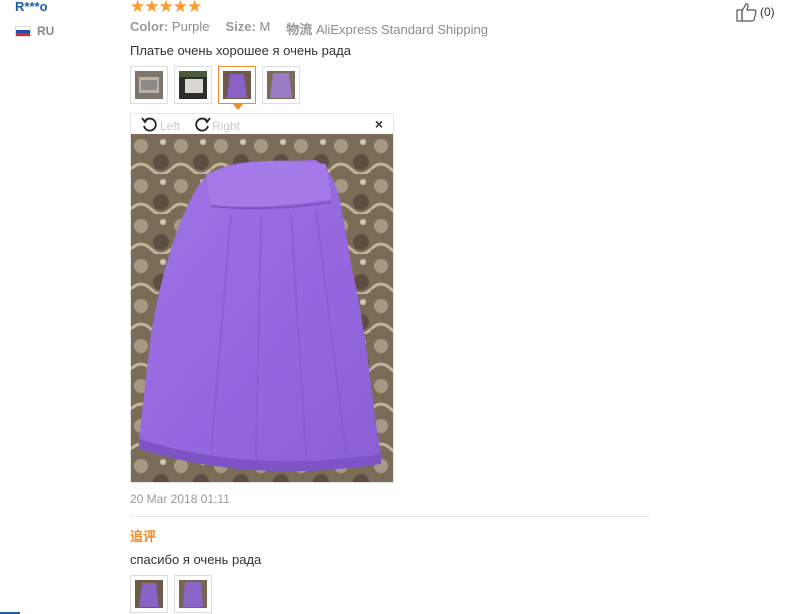 The image size is (800, 614). I want to click on viewer-toolbar: Left Right ×, so click(262, 124).